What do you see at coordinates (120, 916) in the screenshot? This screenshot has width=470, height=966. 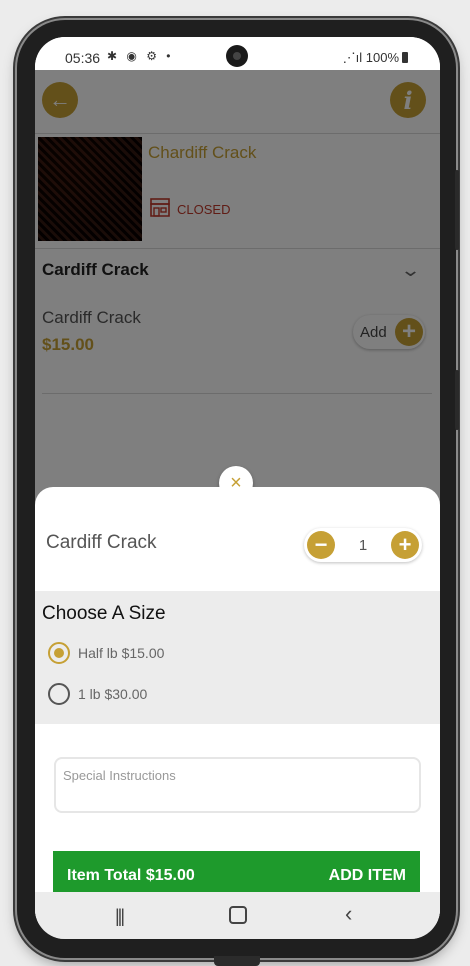 I see `recent-apps-icon: |||` at bounding box center [120, 916].